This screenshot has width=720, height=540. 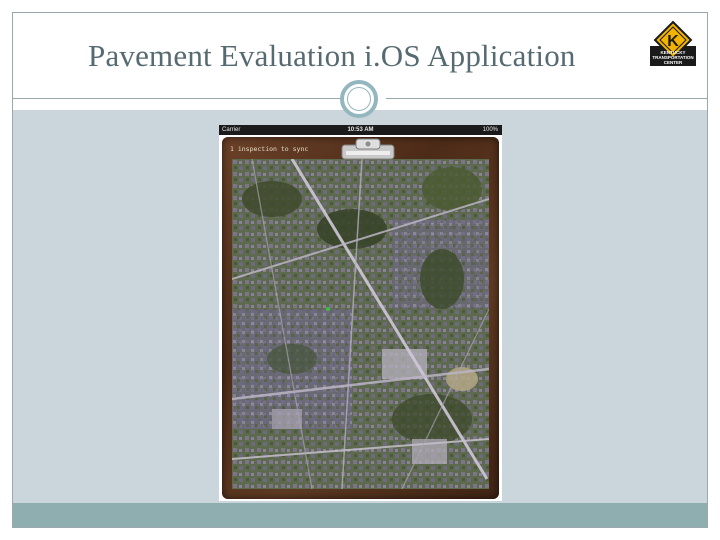 What do you see at coordinates (332, 55) in the screenshot?
I see `slide-title: Pavement Evaluation i.OS Application` at bounding box center [332, 55].